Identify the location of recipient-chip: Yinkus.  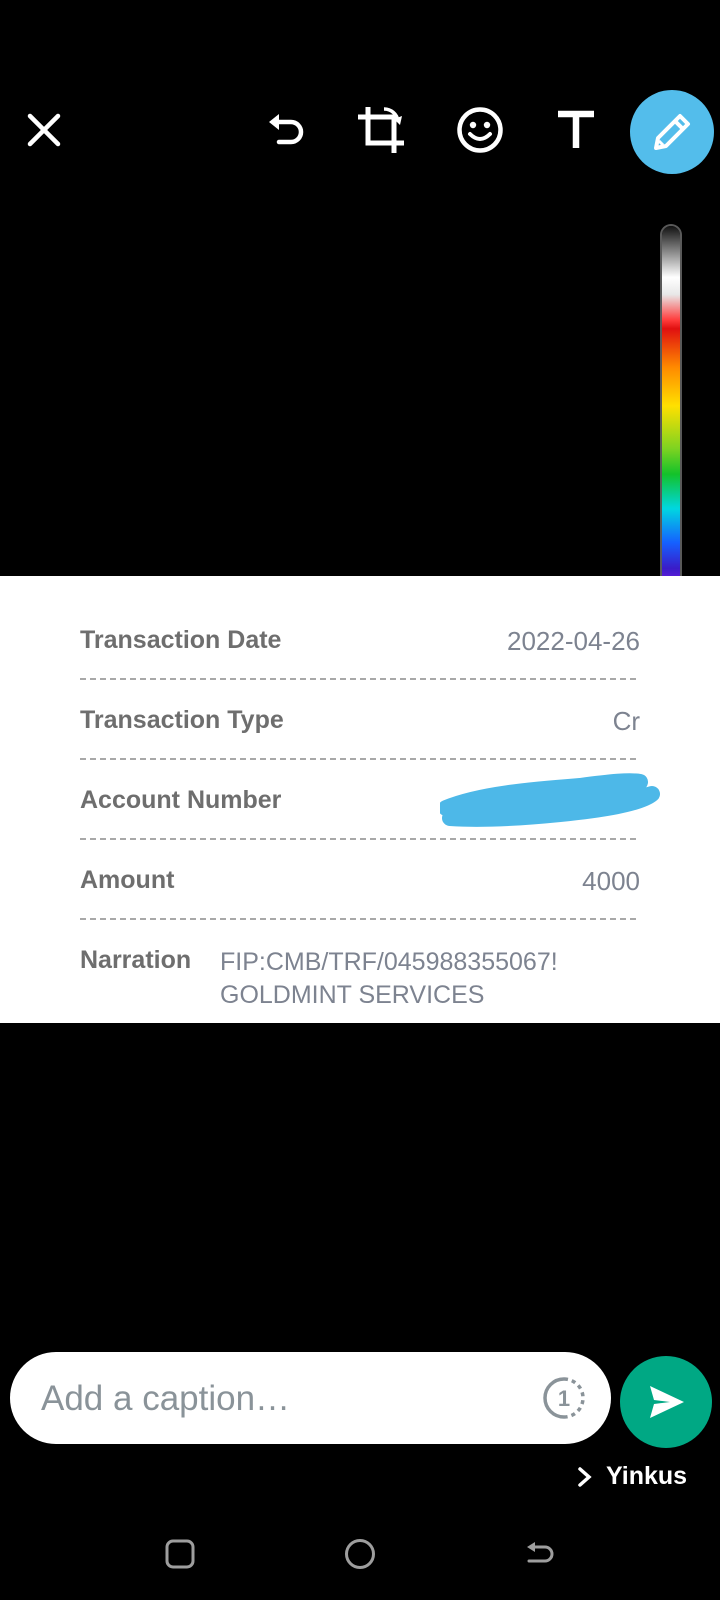
(631, 1476).